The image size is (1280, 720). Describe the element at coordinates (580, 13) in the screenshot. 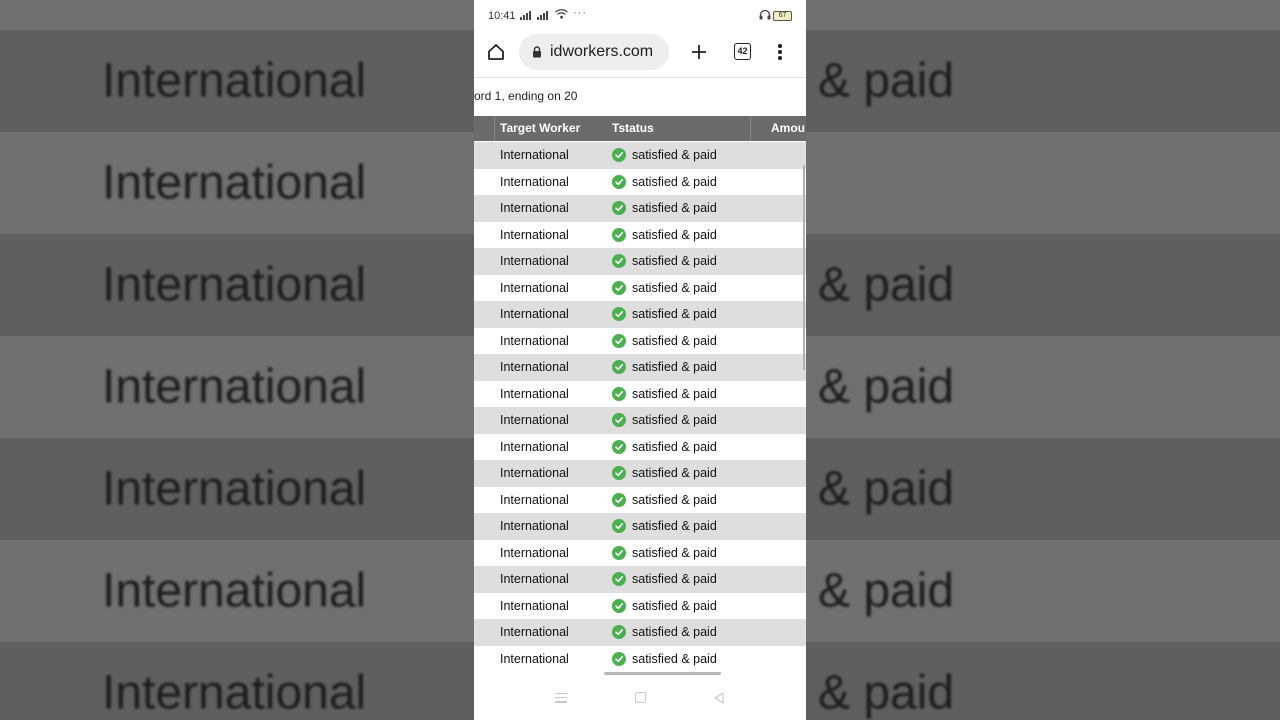

I see `overflow-dots: ···` at that location.